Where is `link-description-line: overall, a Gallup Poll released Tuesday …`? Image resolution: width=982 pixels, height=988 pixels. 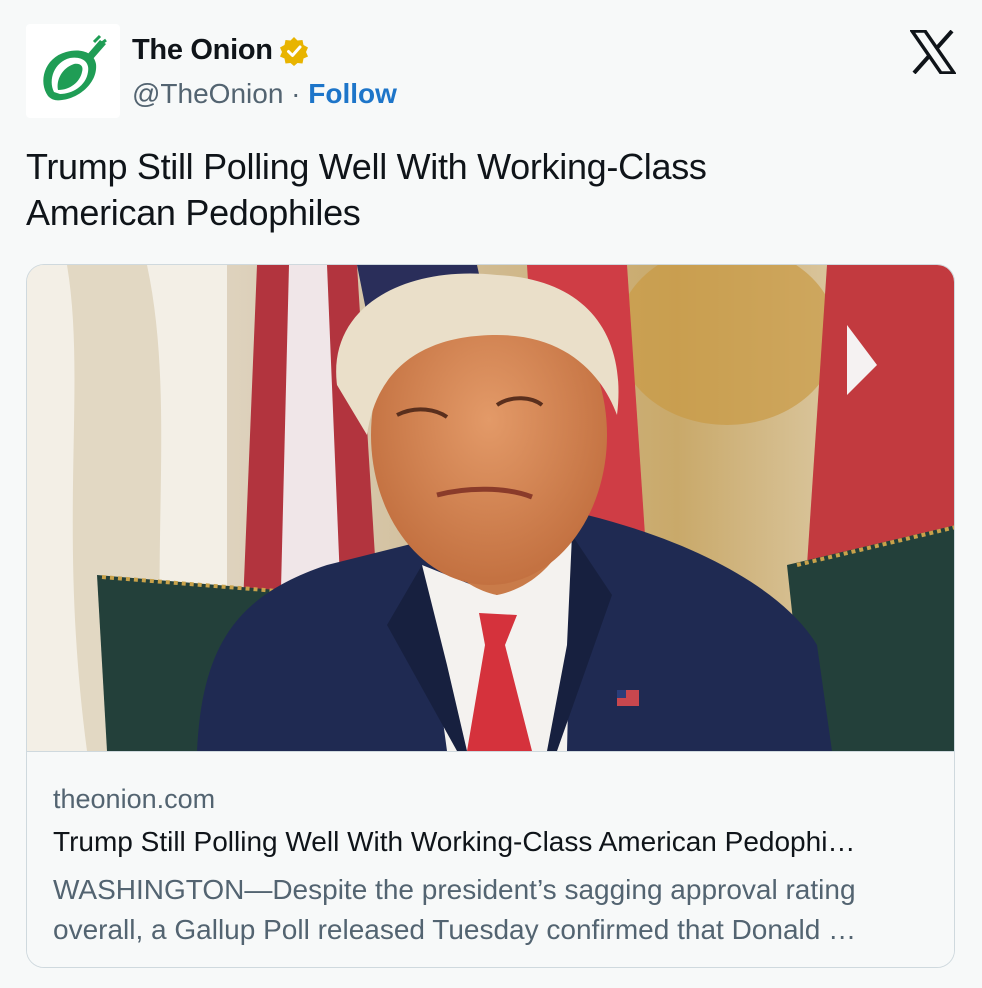 link-description-line: overall, a Gallup Poll released Tuesday … is located at coordinates (455, 929).